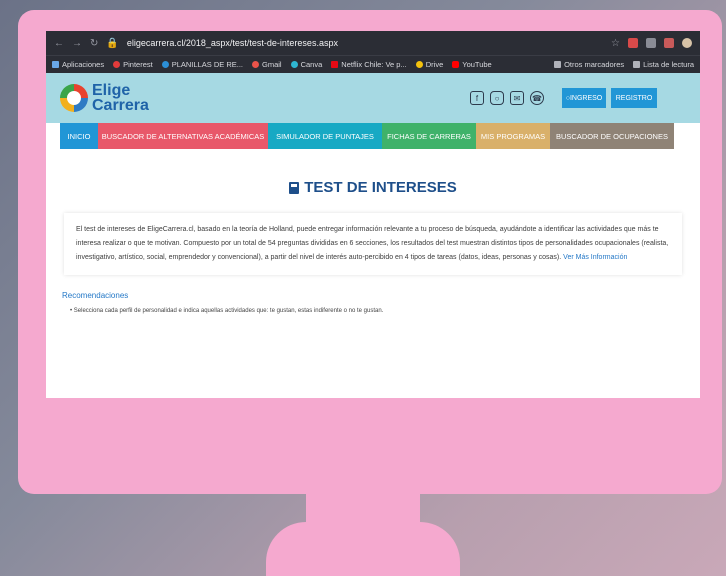 The height and width of the screenshot is (576, 726). Describe the element at coordinates (325, 136) in the screenshot. I see `menu-item-simulador-puntajes: SIMULADOR DE PUNTAJES` at that location.